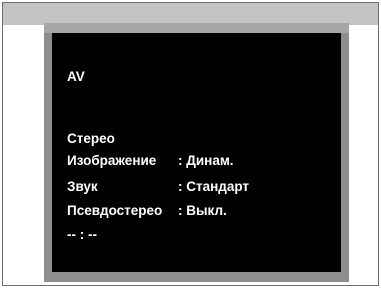 The width and height of the screenshot is (381, 288). What do you see at coordinates (158, 187) in the screenshot?
I see `sound-mode-row: Звук : Стандарт` at bounding box center [158, 187].